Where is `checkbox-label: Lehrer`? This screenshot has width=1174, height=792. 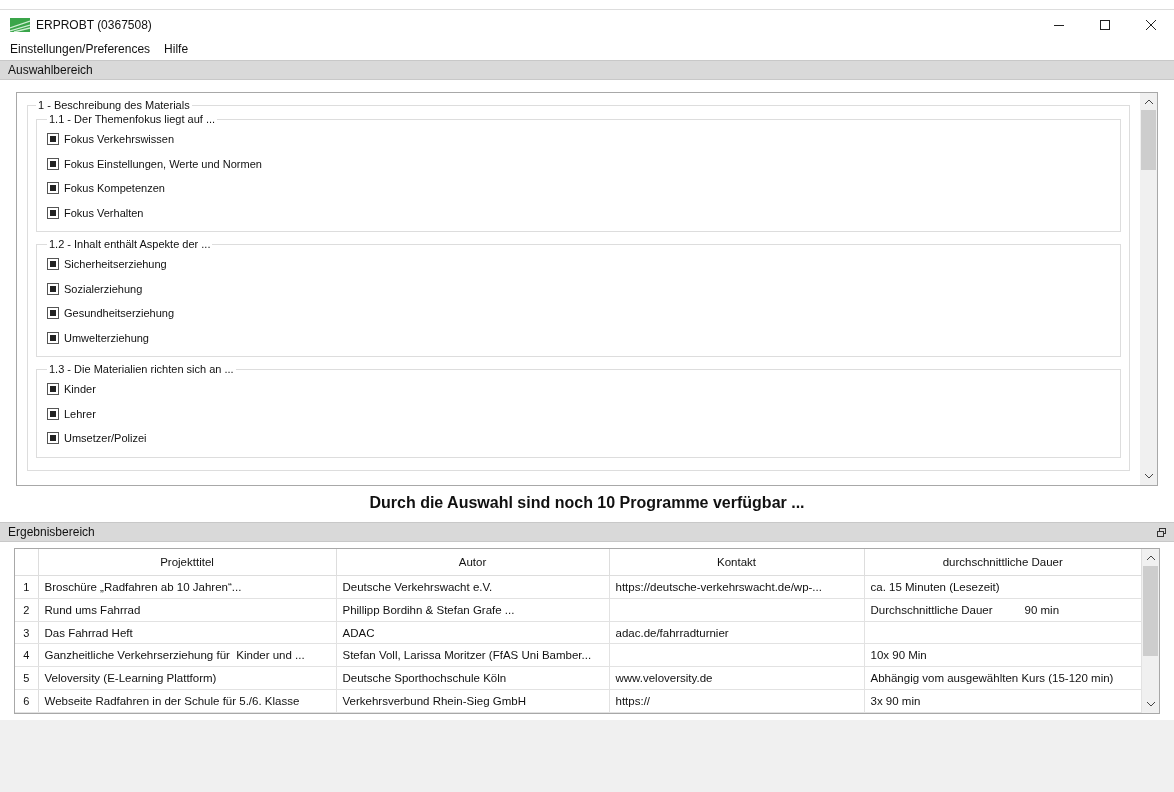
checkbox-label: Lehrer is located at coordinates (579, 413).